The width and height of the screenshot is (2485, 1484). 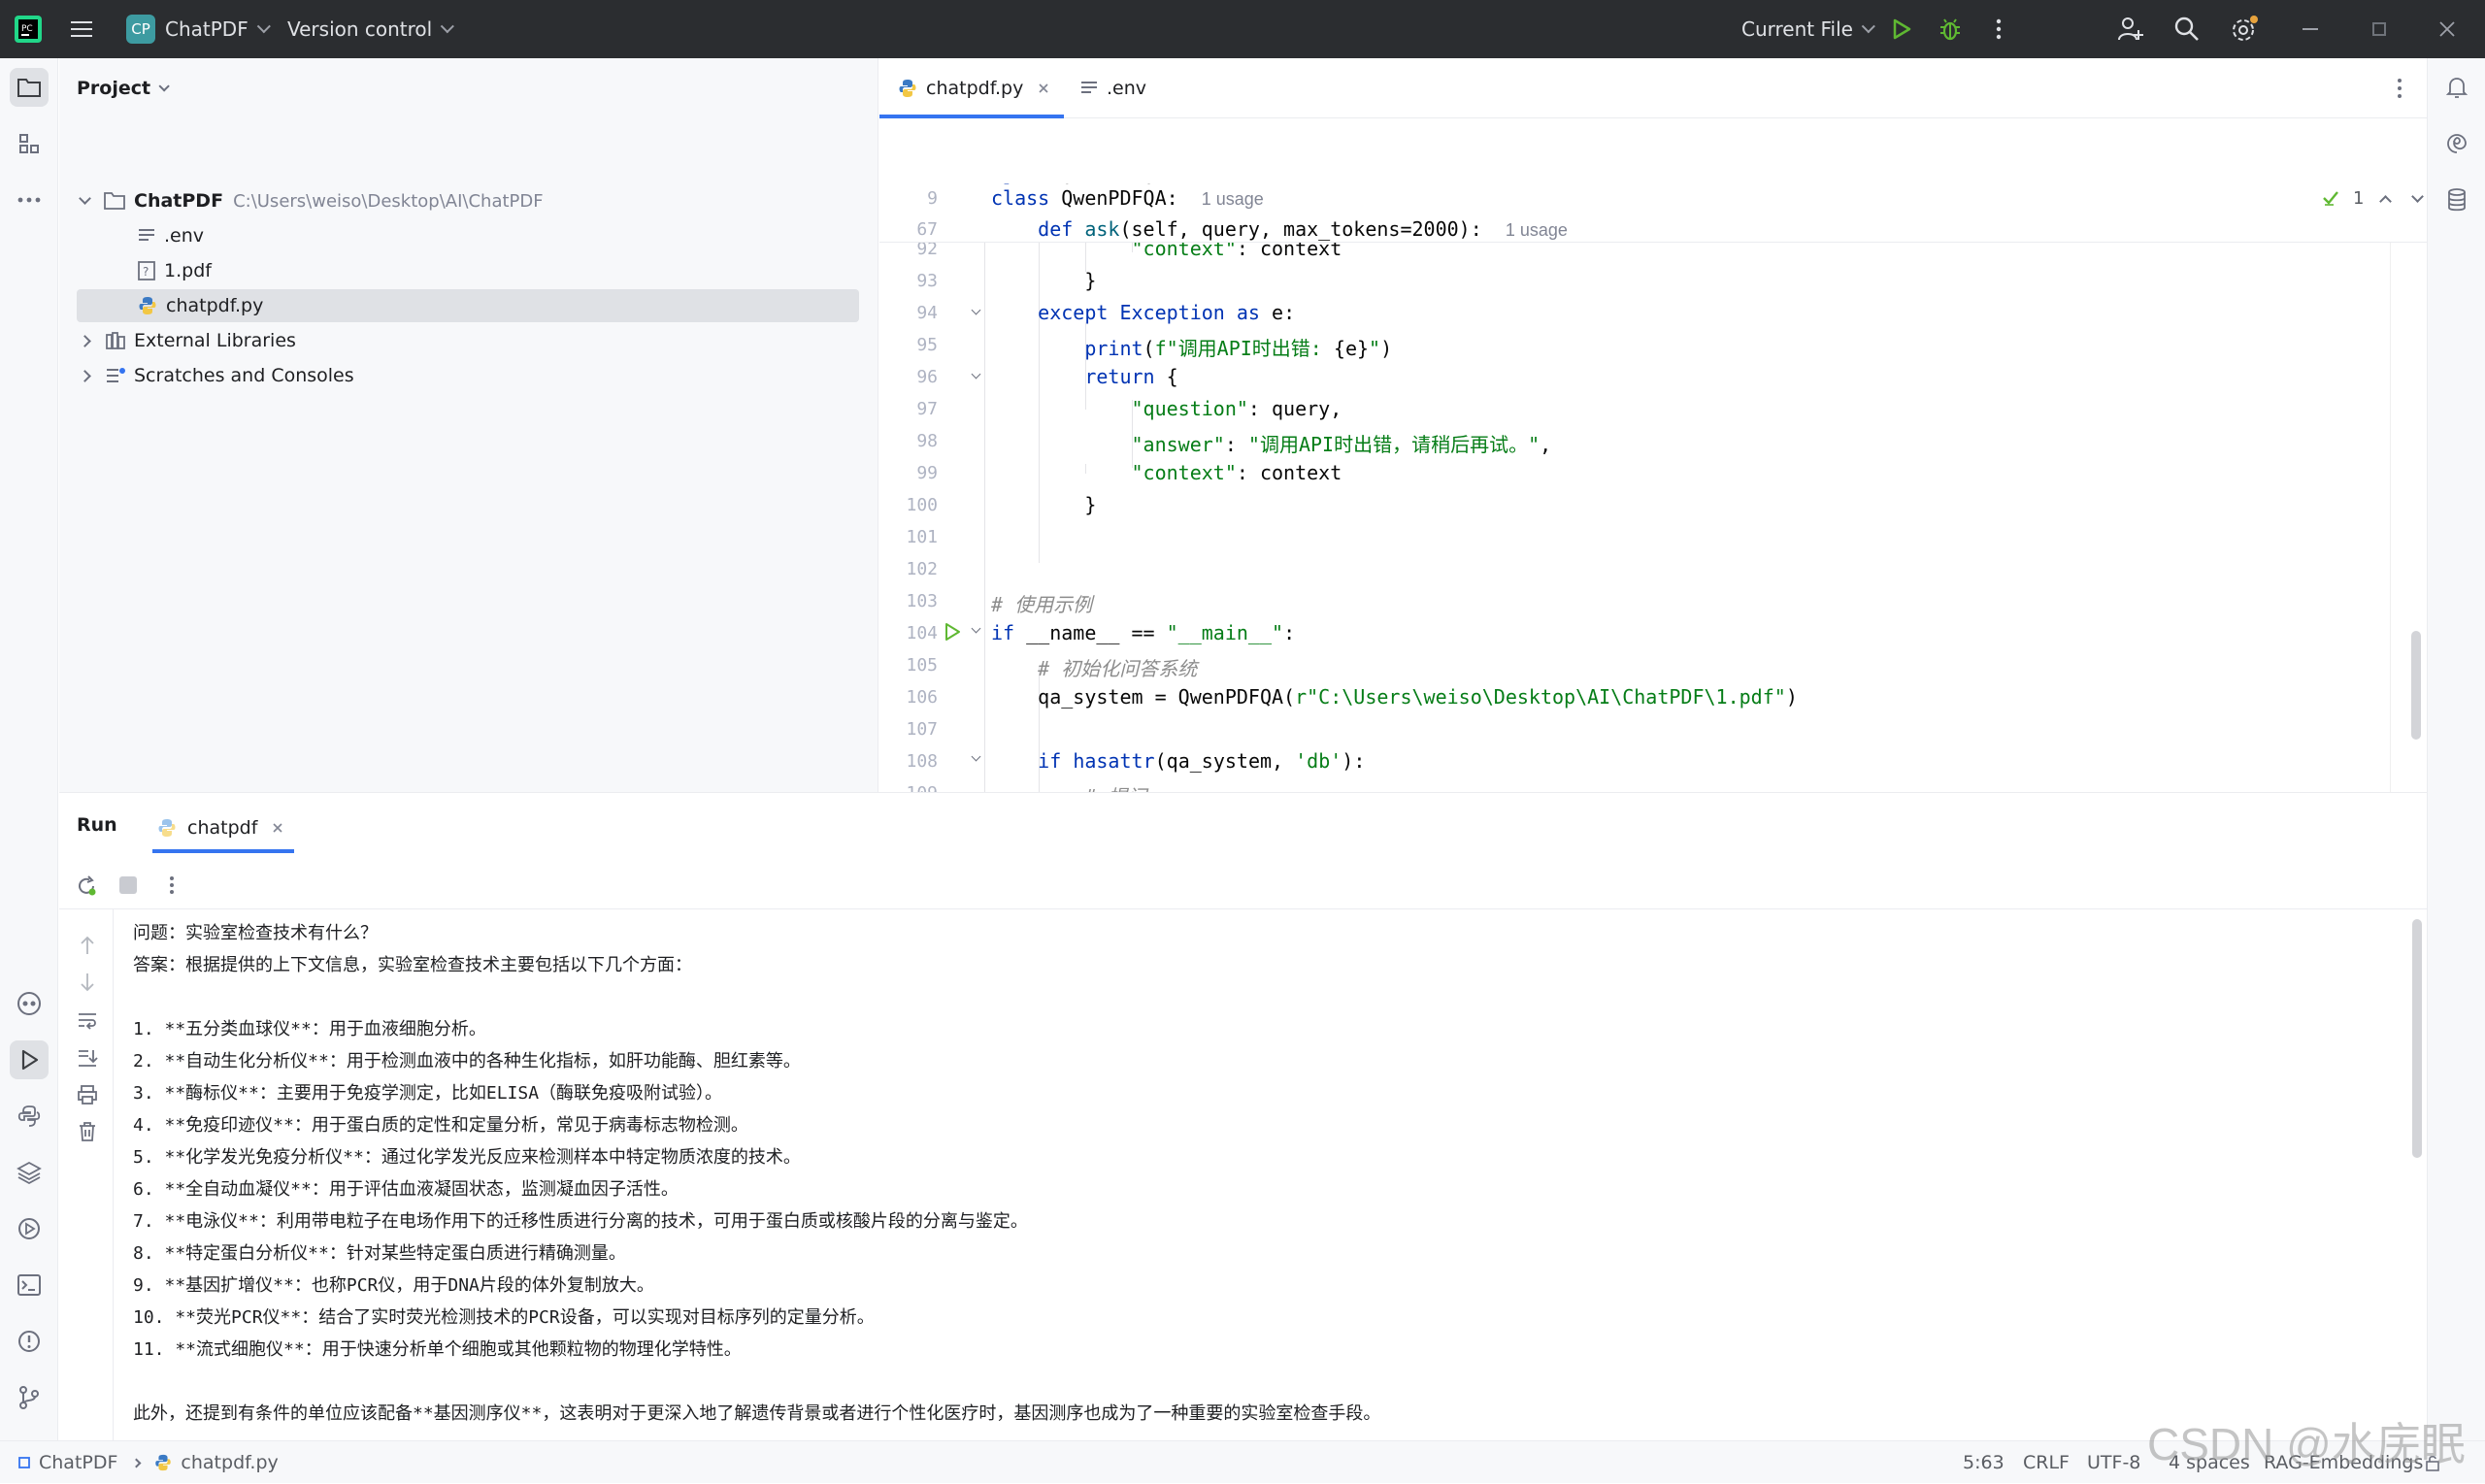 I want to click on project-panel-header: Project, so click(x=124, y=88).